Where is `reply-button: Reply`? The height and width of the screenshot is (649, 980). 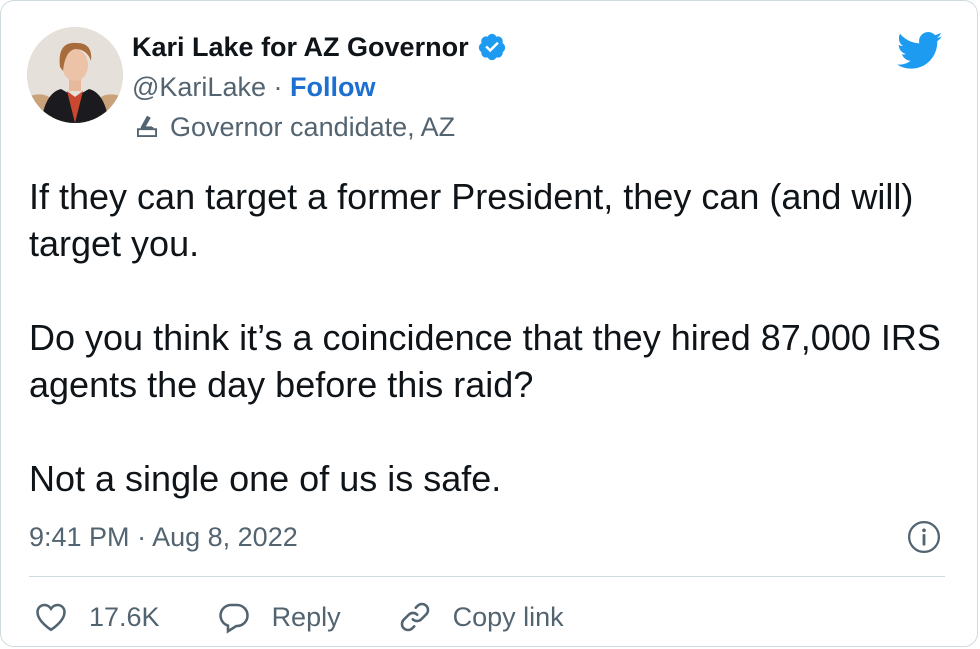
reply-button: Reply is located at coordinates (278, 617).